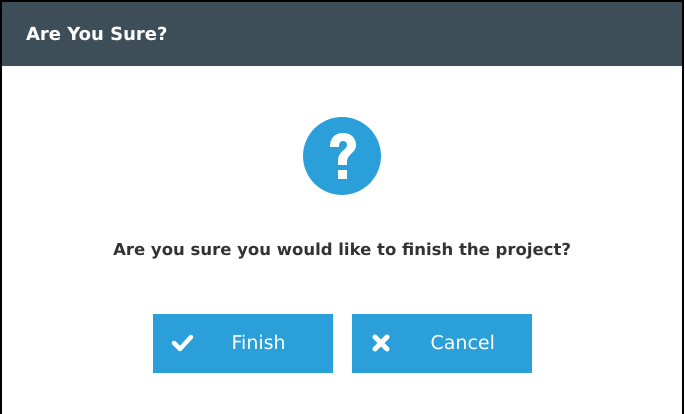 The width and height of the screenshot is (685, 414). Describe the element at coordinates (242, 343) in the screenshot. I see `finish-button: Finish` at that location.